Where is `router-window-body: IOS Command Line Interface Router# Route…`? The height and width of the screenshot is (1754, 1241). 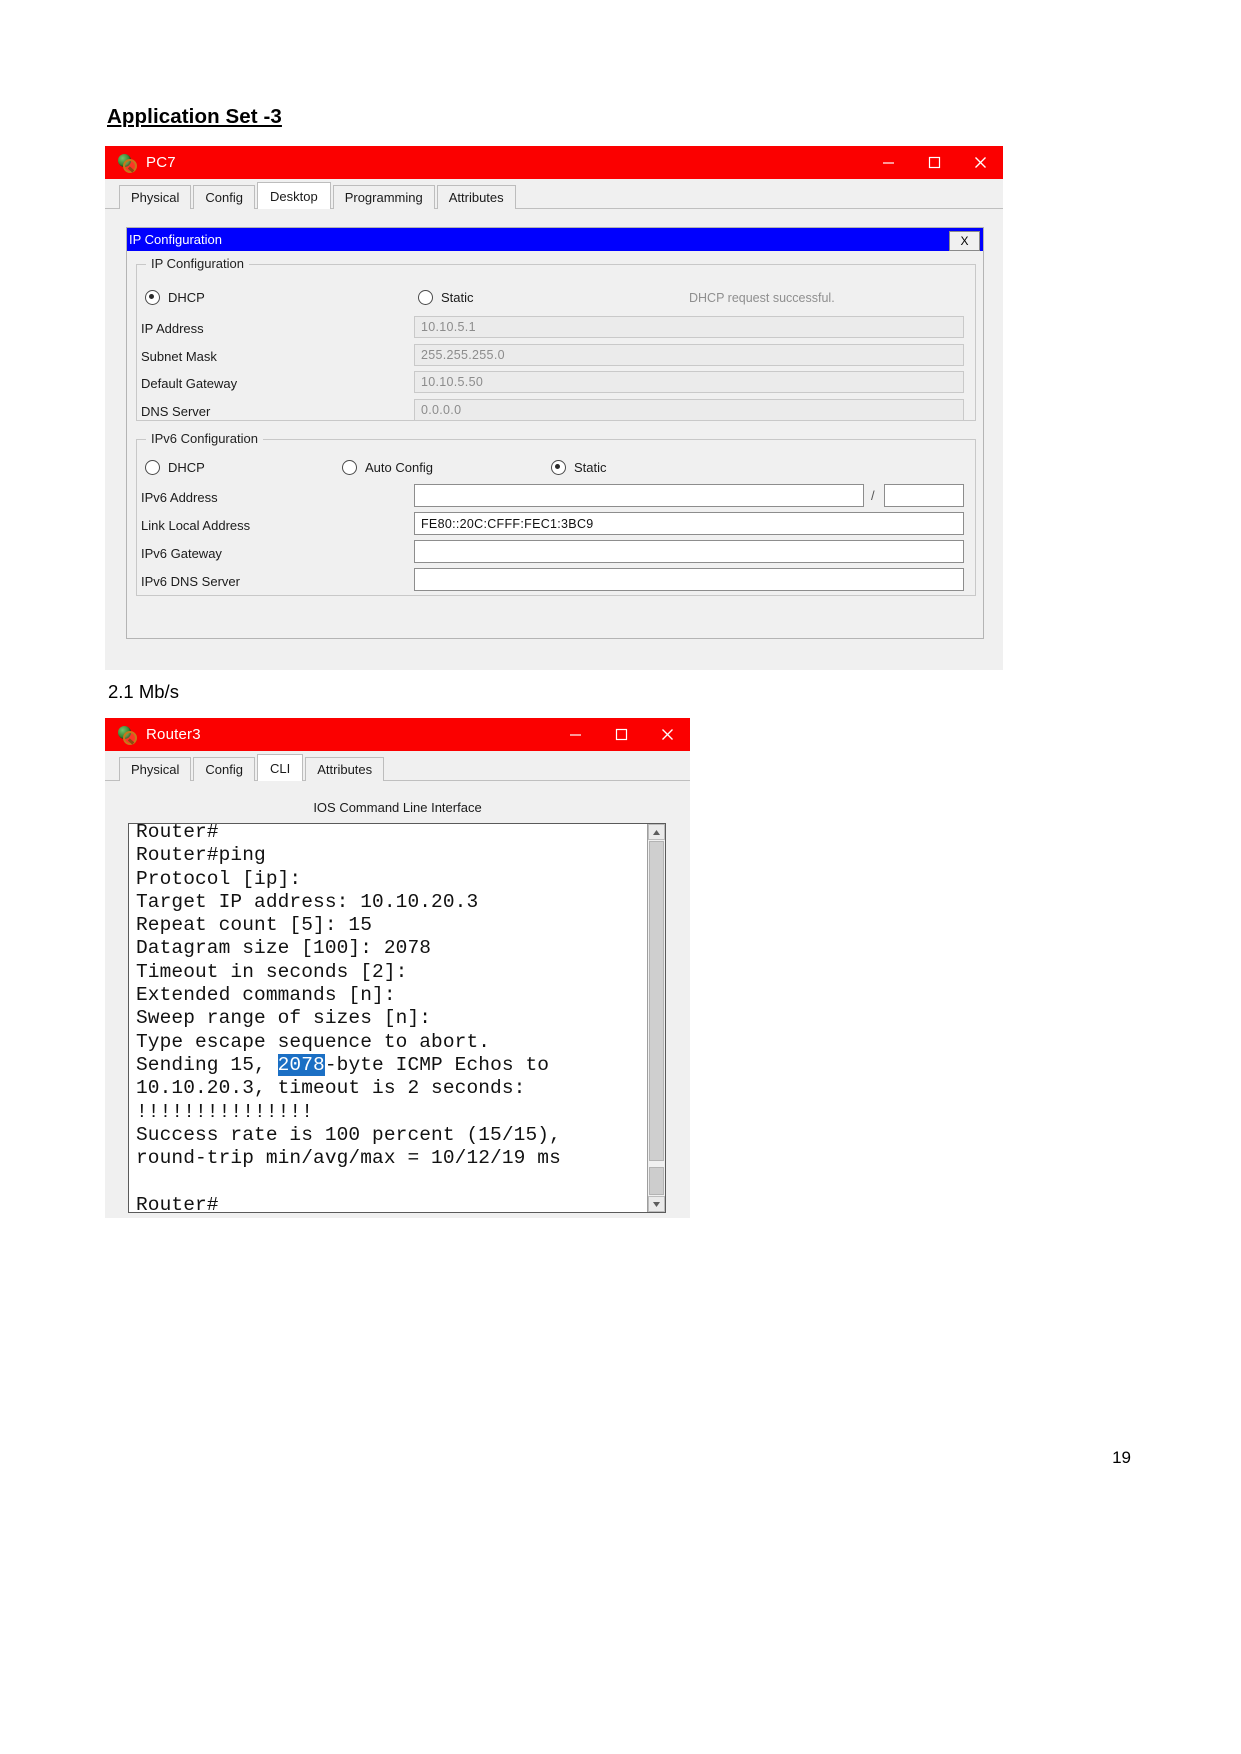
router-window-body: IOS Command Line Interface Router# Route… is located at coordinates (397, 999).